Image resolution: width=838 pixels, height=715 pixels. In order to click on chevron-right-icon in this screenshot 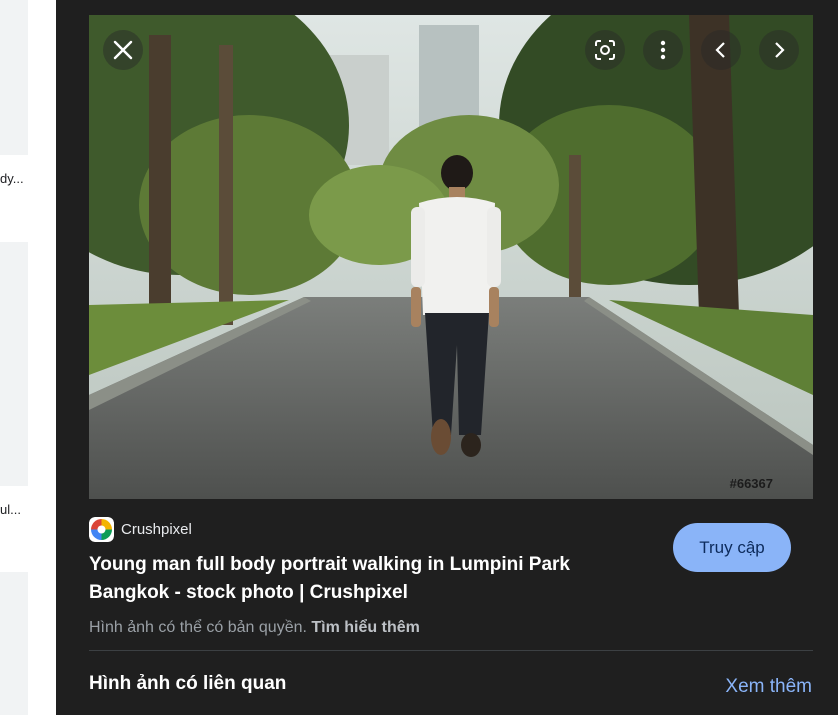, I will do `click(780, 50)`.